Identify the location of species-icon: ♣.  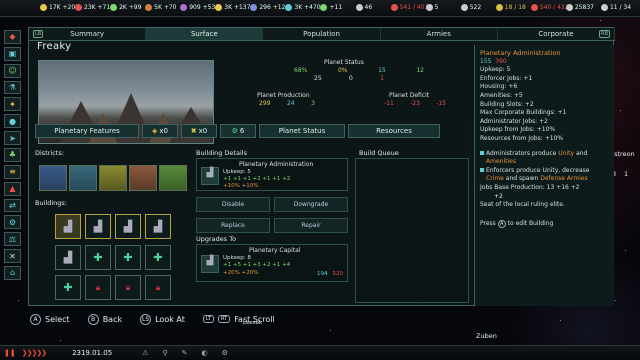
(12, 155).